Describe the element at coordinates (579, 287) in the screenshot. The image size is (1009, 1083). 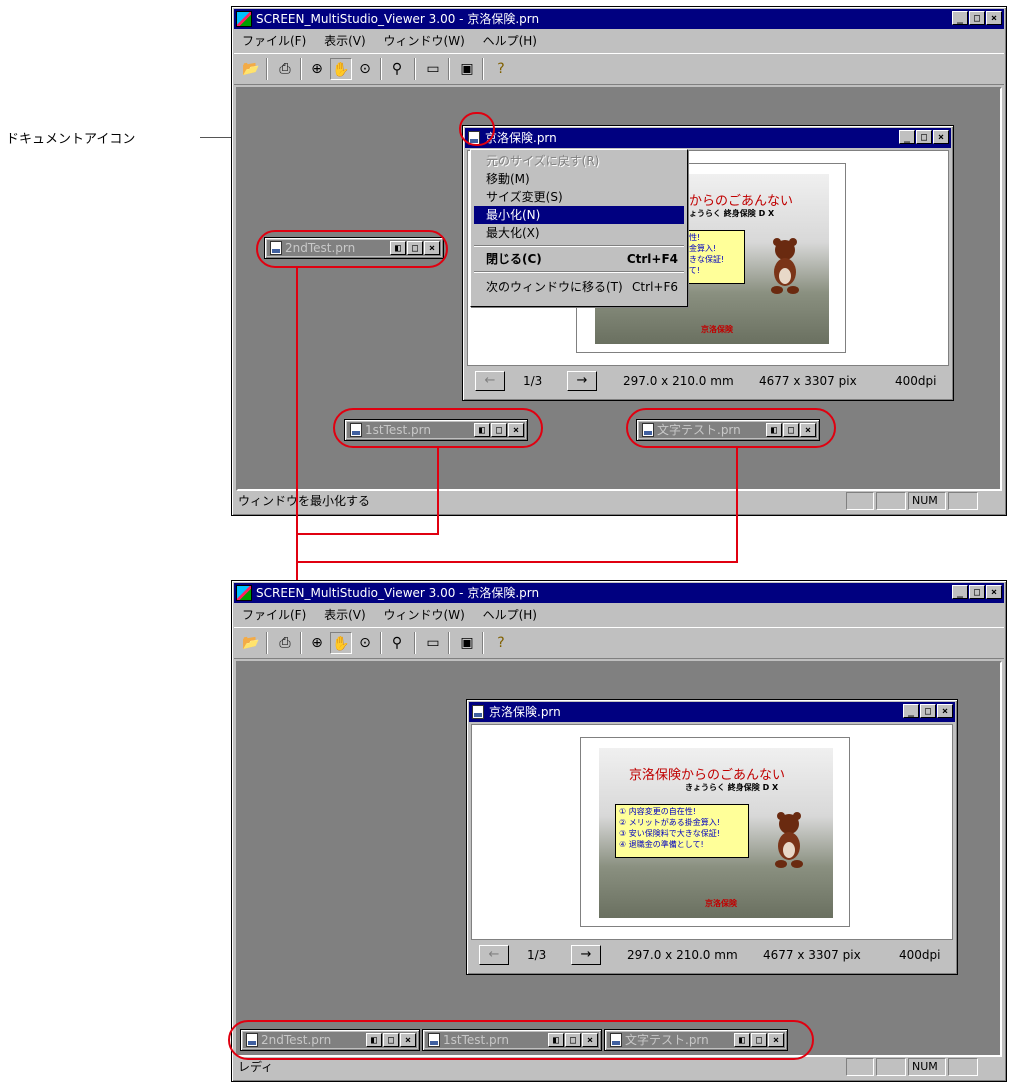
I see `menu-next-window: 次のウィンドウに移る(T) Ctrl+F6` at that location.